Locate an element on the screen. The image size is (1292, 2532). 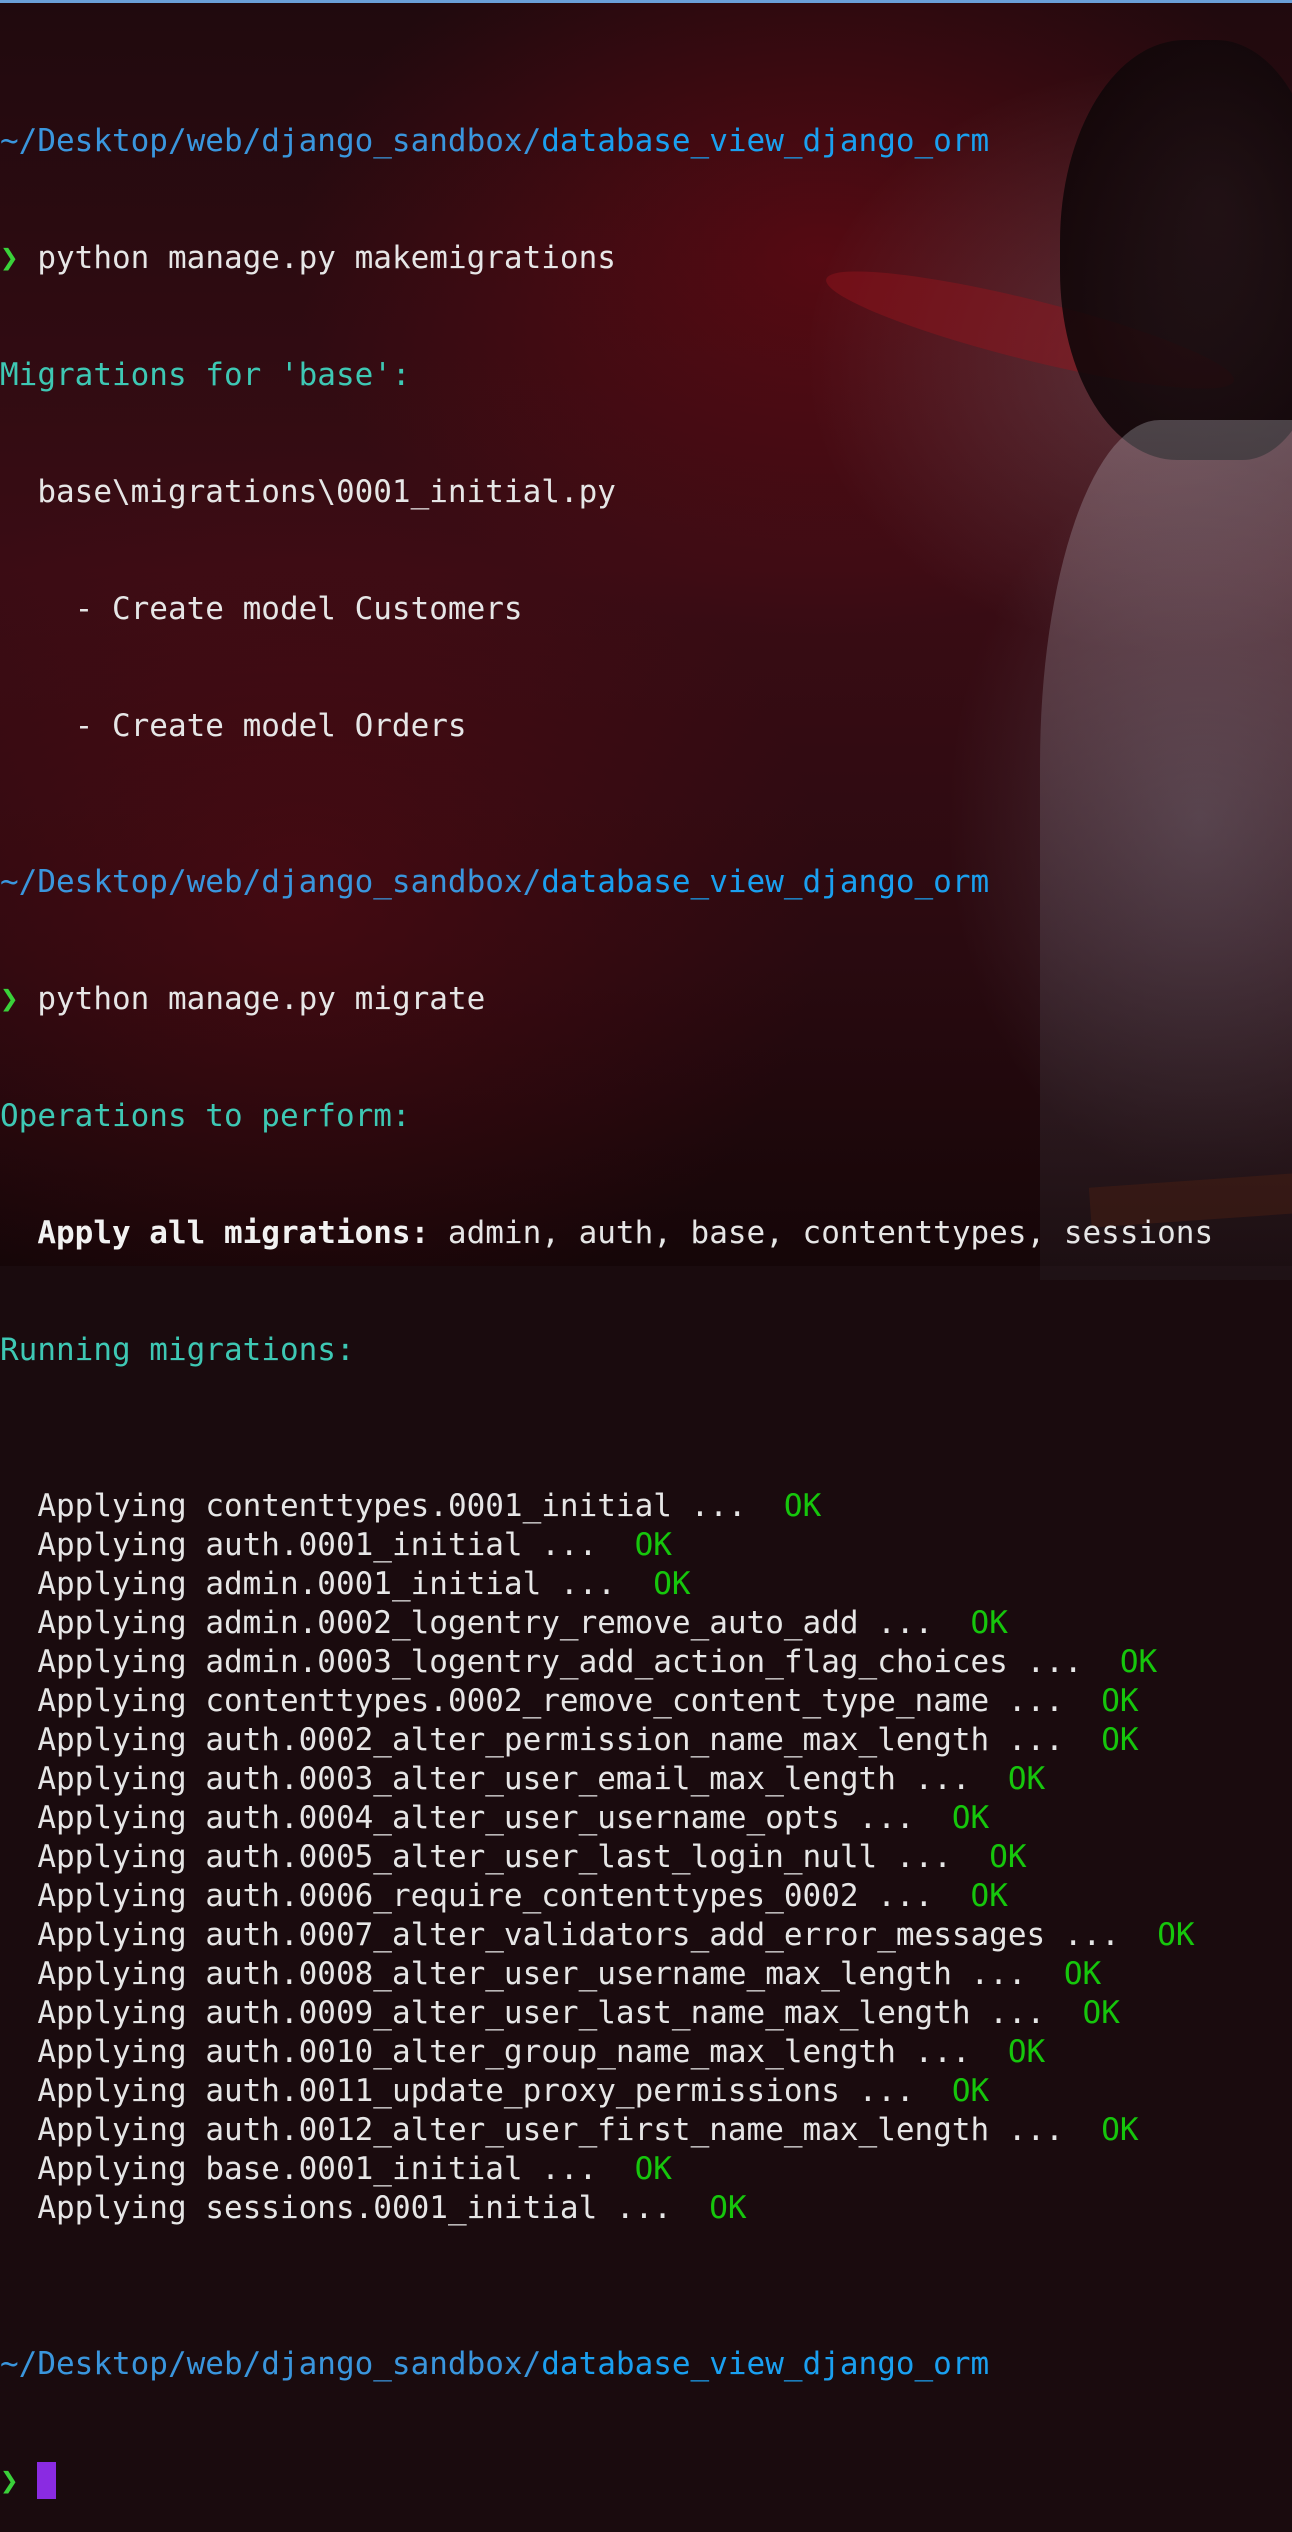
migration-name: admin.0002_logentry_remove_auto_add is located at coordinates (532, 1623).